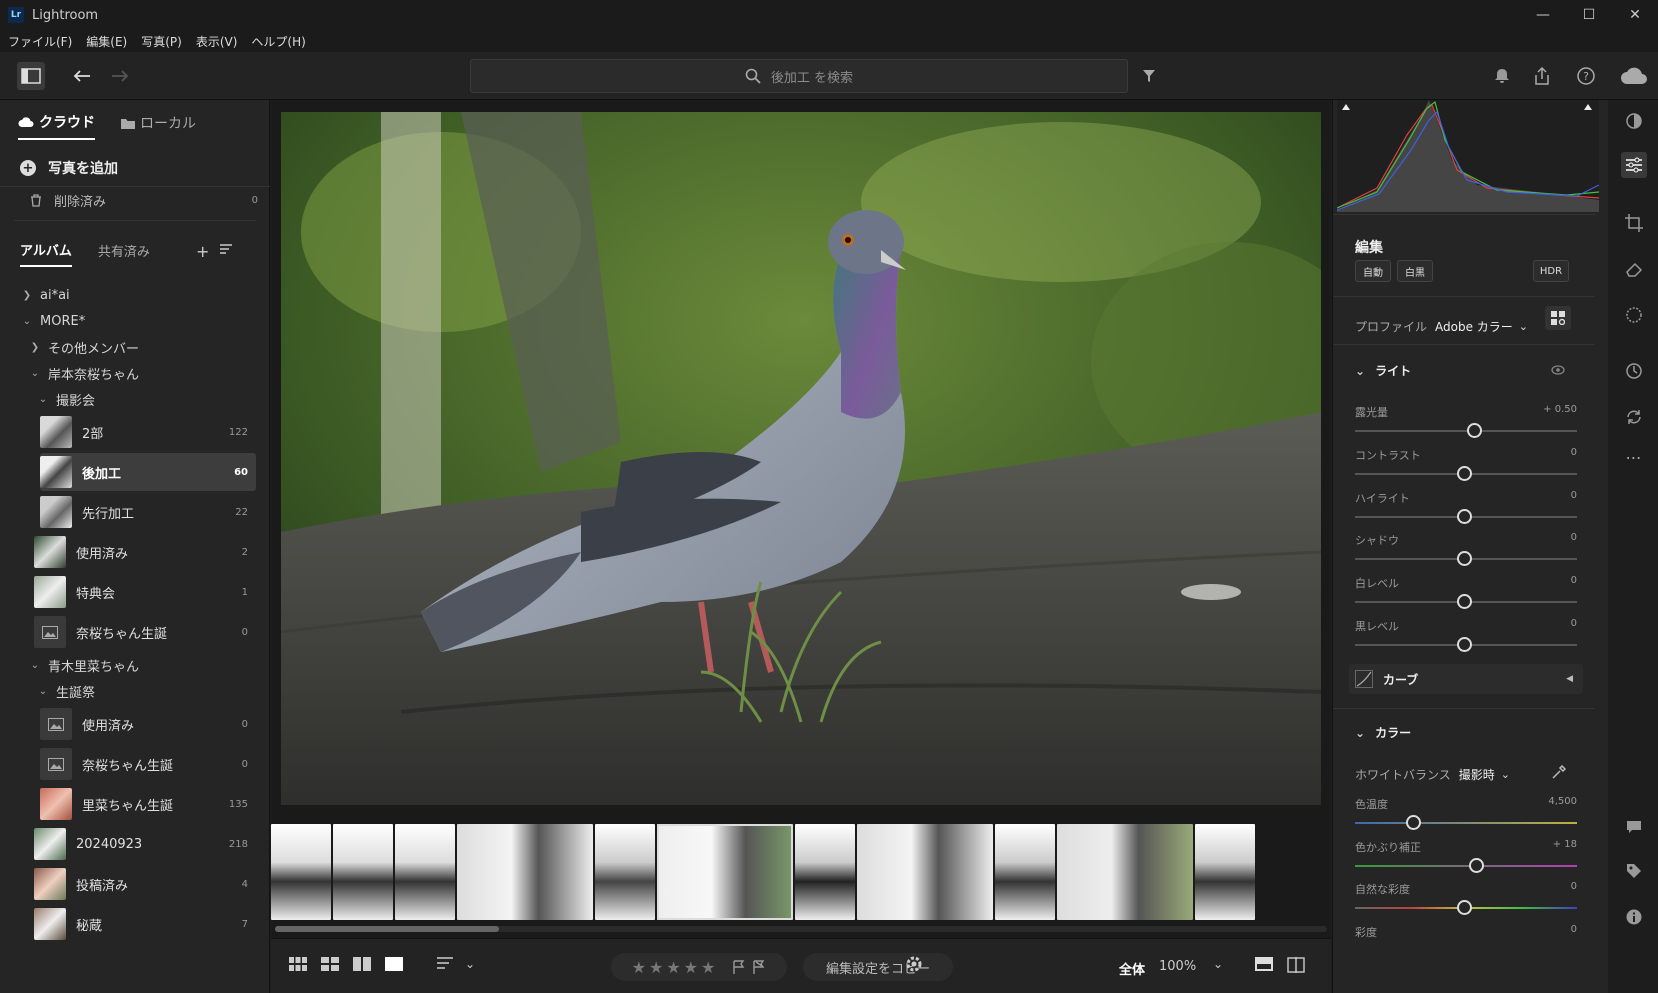 This screenshot has height=993, width=1658. I want to click on folder-aiai: ❯ ai*ai, so click(45, 295).